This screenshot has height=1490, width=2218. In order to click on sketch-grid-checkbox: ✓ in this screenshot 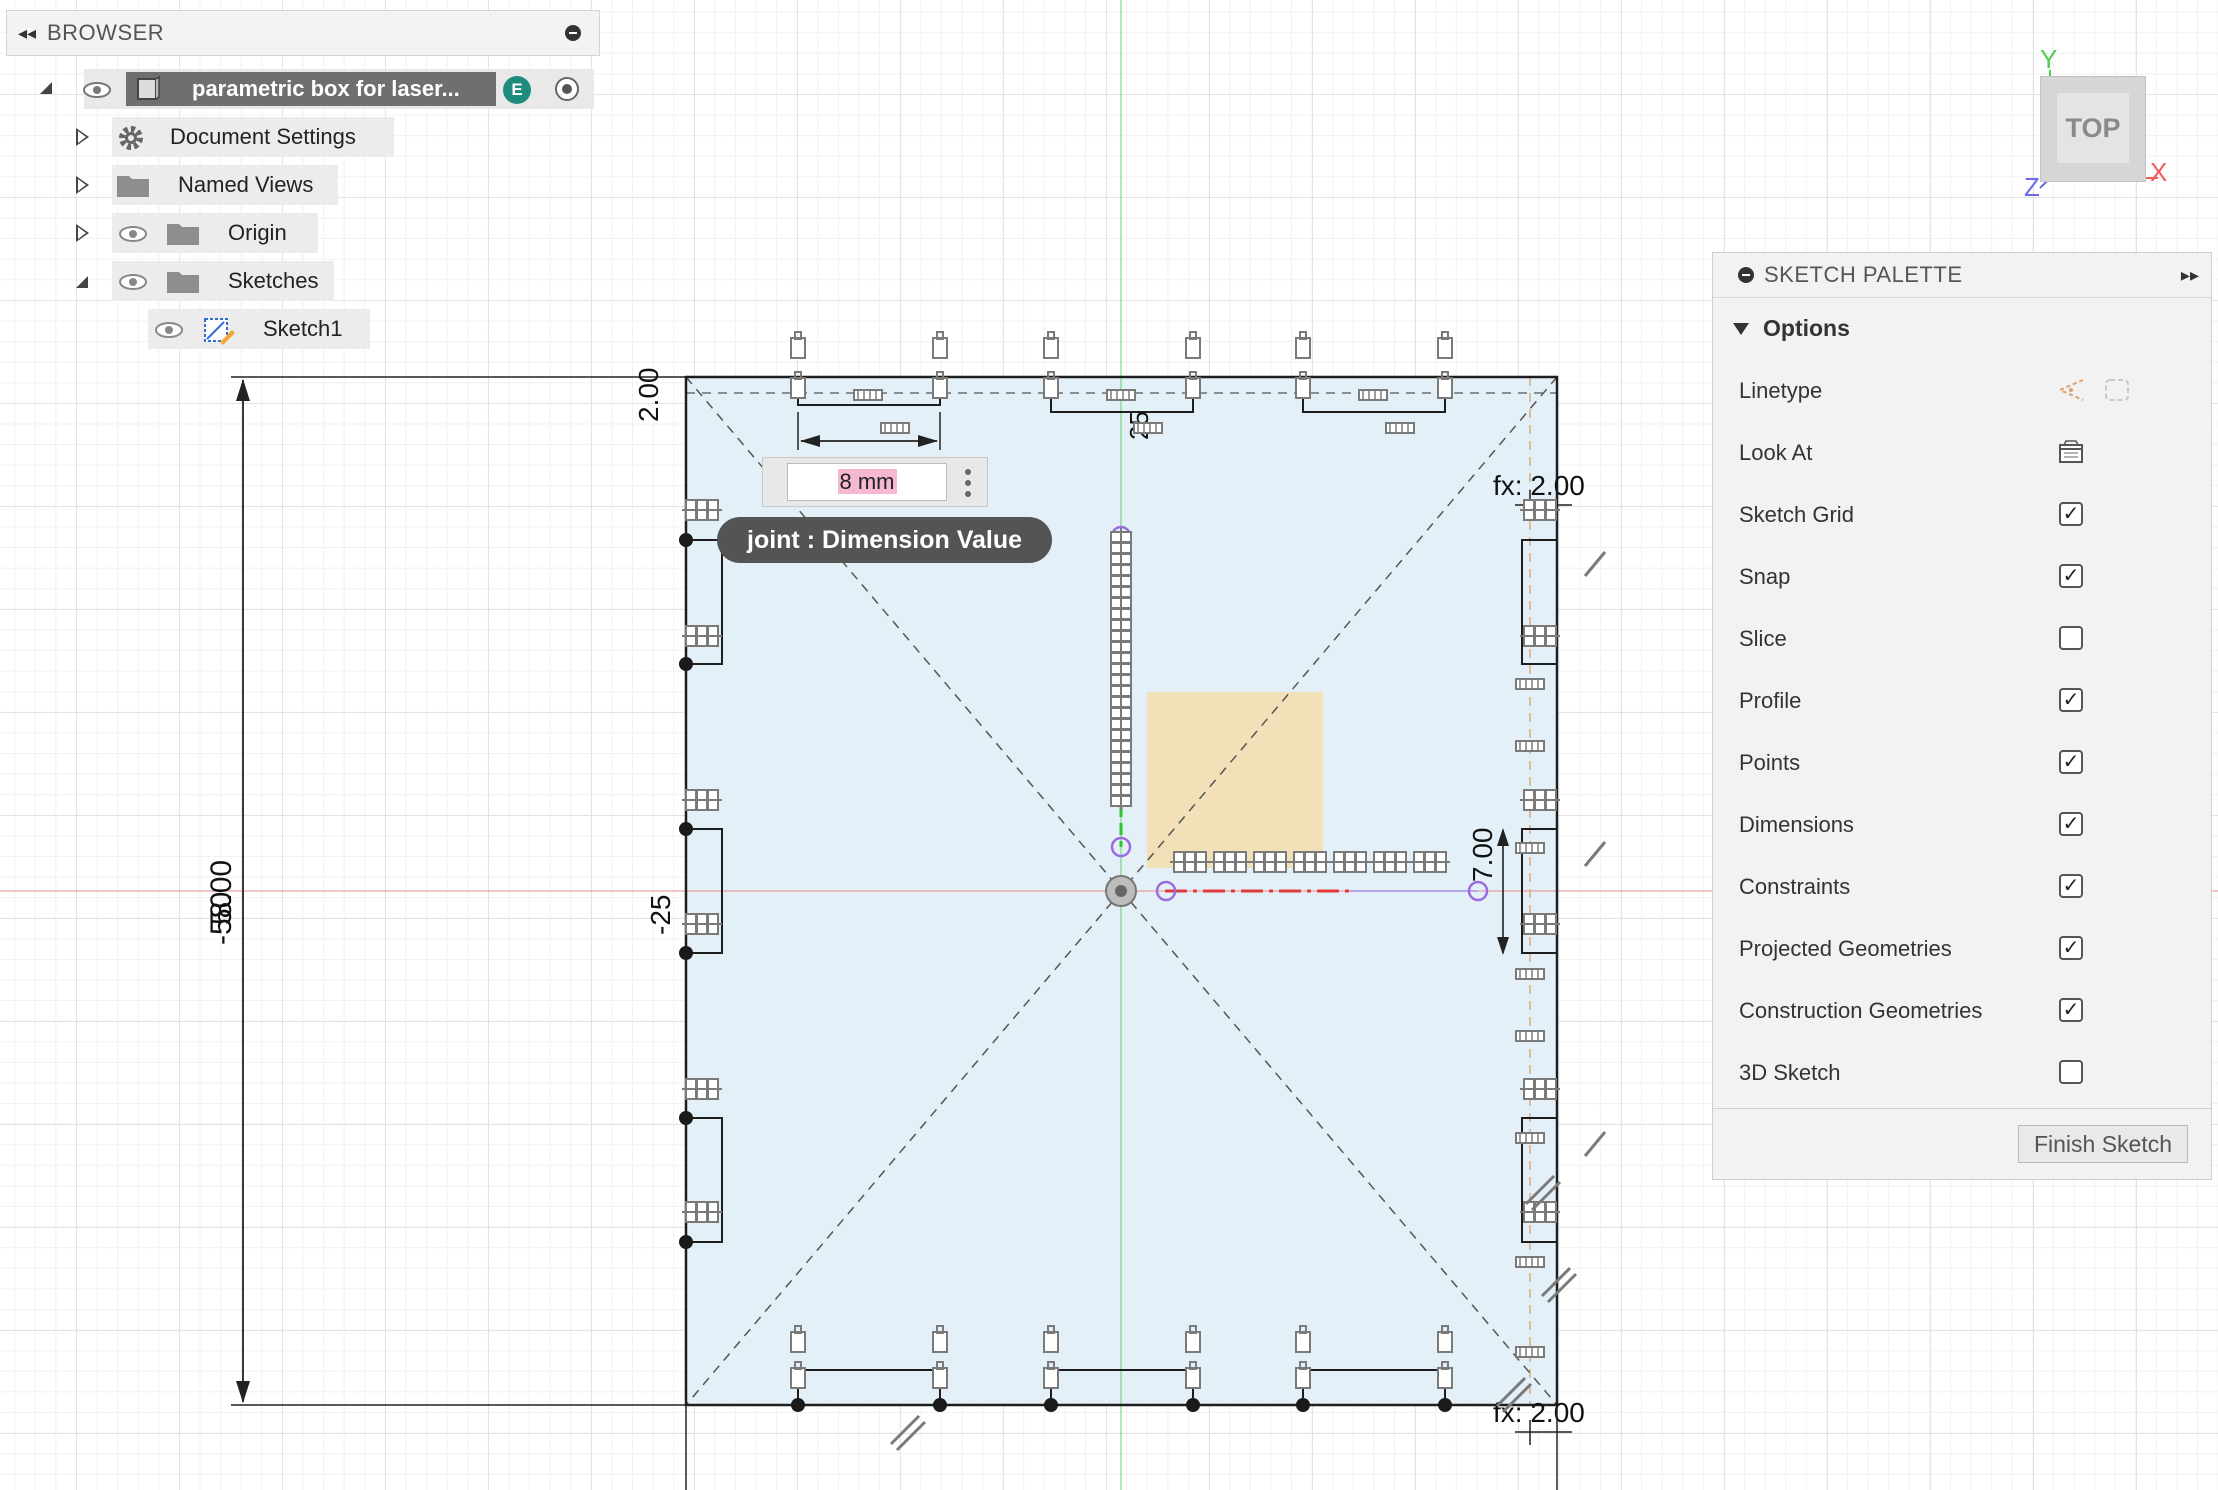, I will do `click(2071, 514)`.